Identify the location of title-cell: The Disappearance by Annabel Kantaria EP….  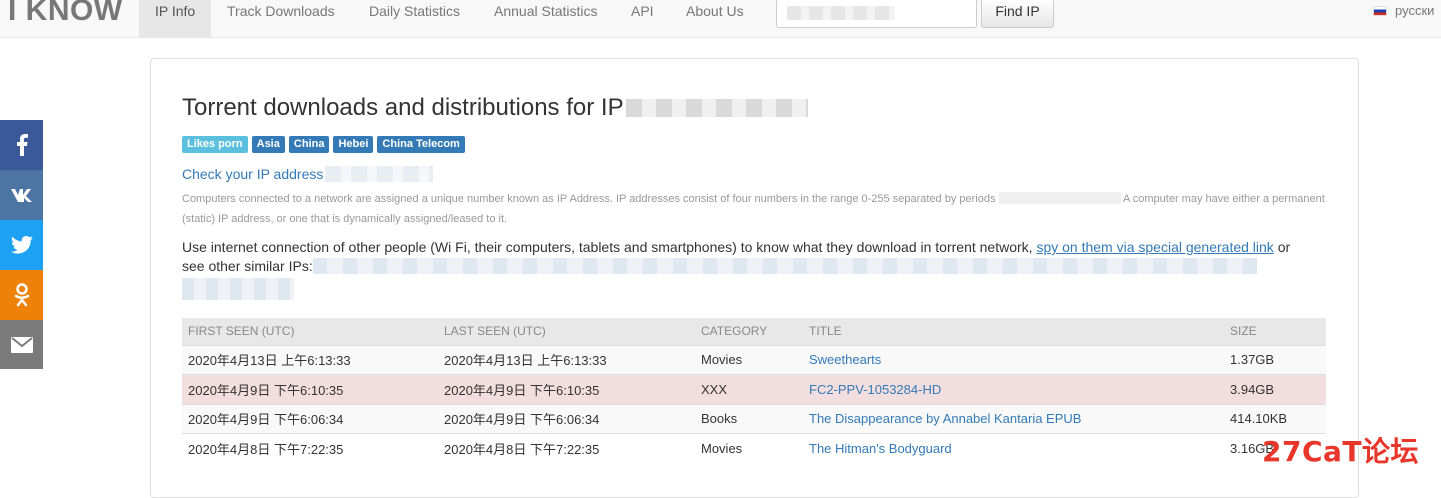
(1013, 418).